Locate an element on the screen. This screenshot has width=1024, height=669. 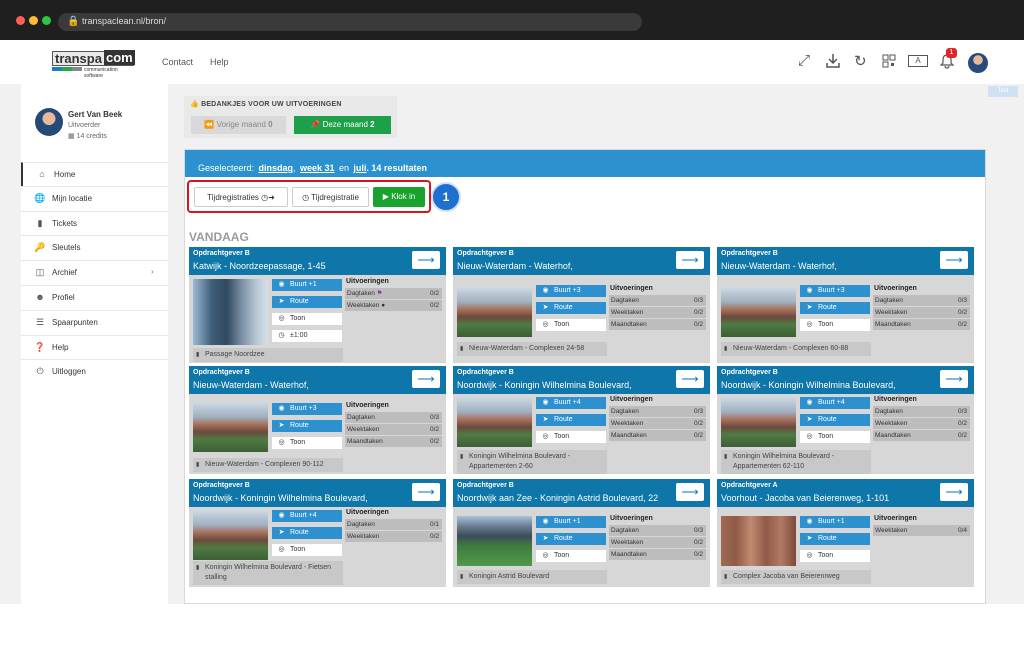
time-registration-button: ◷ Tijdregistratie is located at coordinates (330, 197).